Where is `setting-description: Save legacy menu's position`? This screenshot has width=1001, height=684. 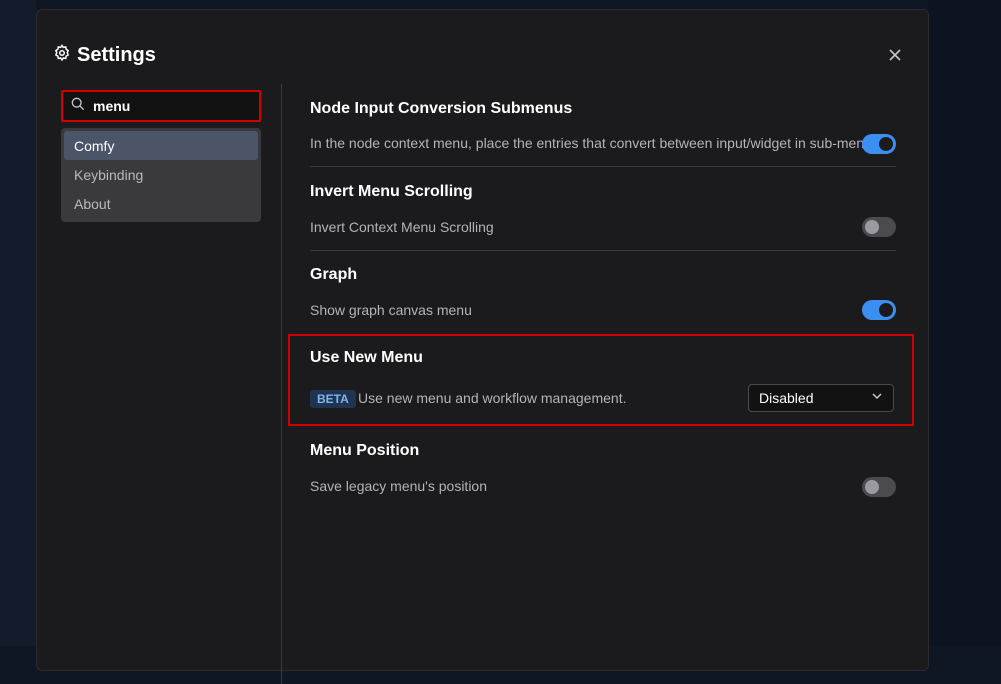
setting-description: Save legacy menu's position is located at coordinates (398, 486).